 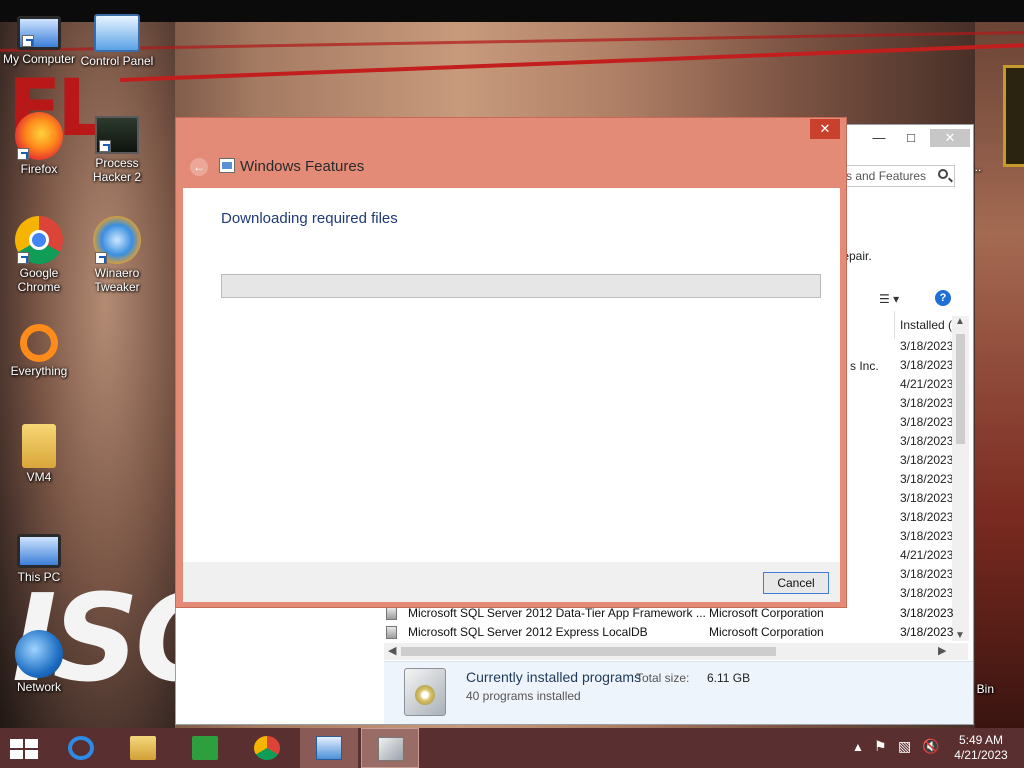 What do you see at coordinates (117, 135) in the screenshot?
I see `process-hacker-icon` at bounding box center [117, 135].